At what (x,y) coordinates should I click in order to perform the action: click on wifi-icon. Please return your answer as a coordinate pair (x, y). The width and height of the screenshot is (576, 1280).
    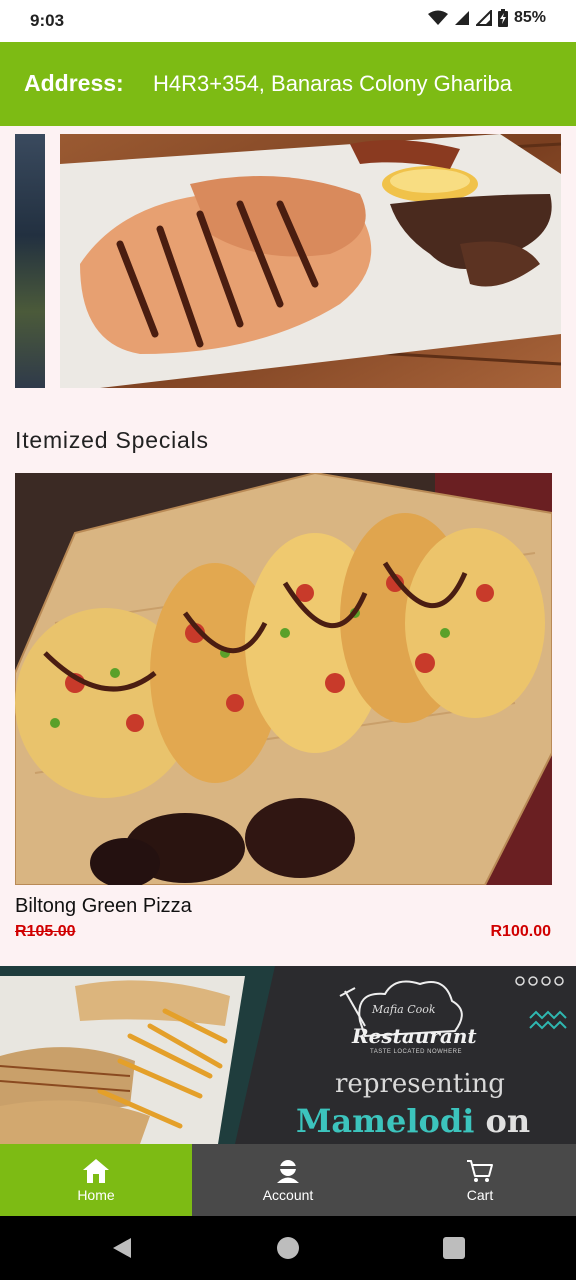
    Looking at the image, I should click on (437, 17).